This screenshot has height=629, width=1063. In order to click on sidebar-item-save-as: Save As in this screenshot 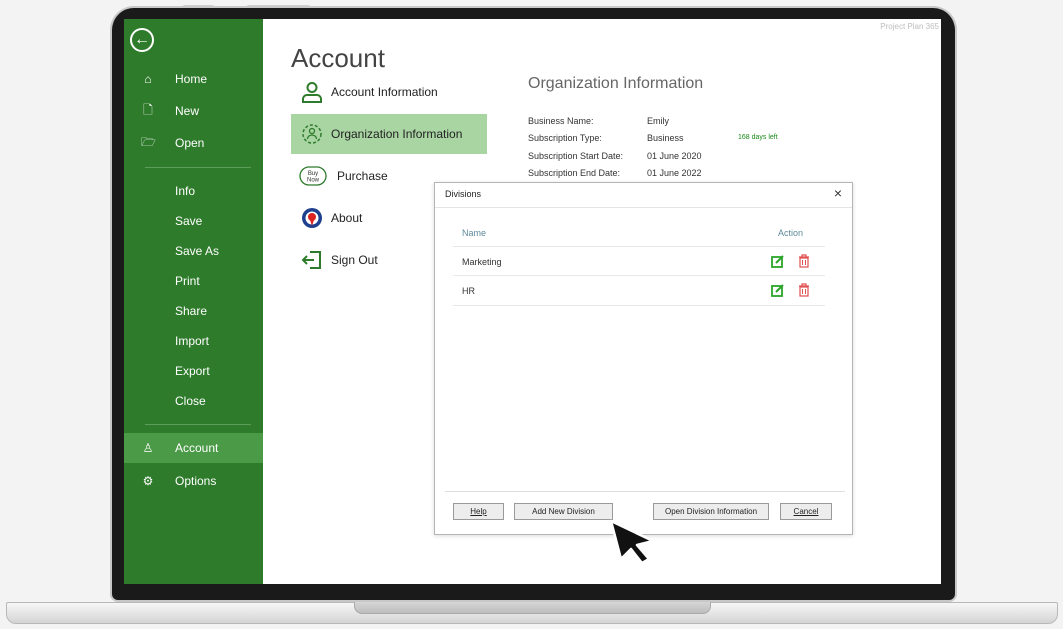, I will do `click(193, 251)`.